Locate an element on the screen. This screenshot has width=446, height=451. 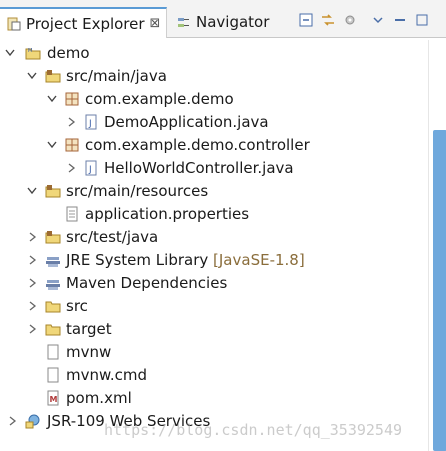
tree-item-java-file: J HelloWorldController.java is located at coordinates (214, 168).